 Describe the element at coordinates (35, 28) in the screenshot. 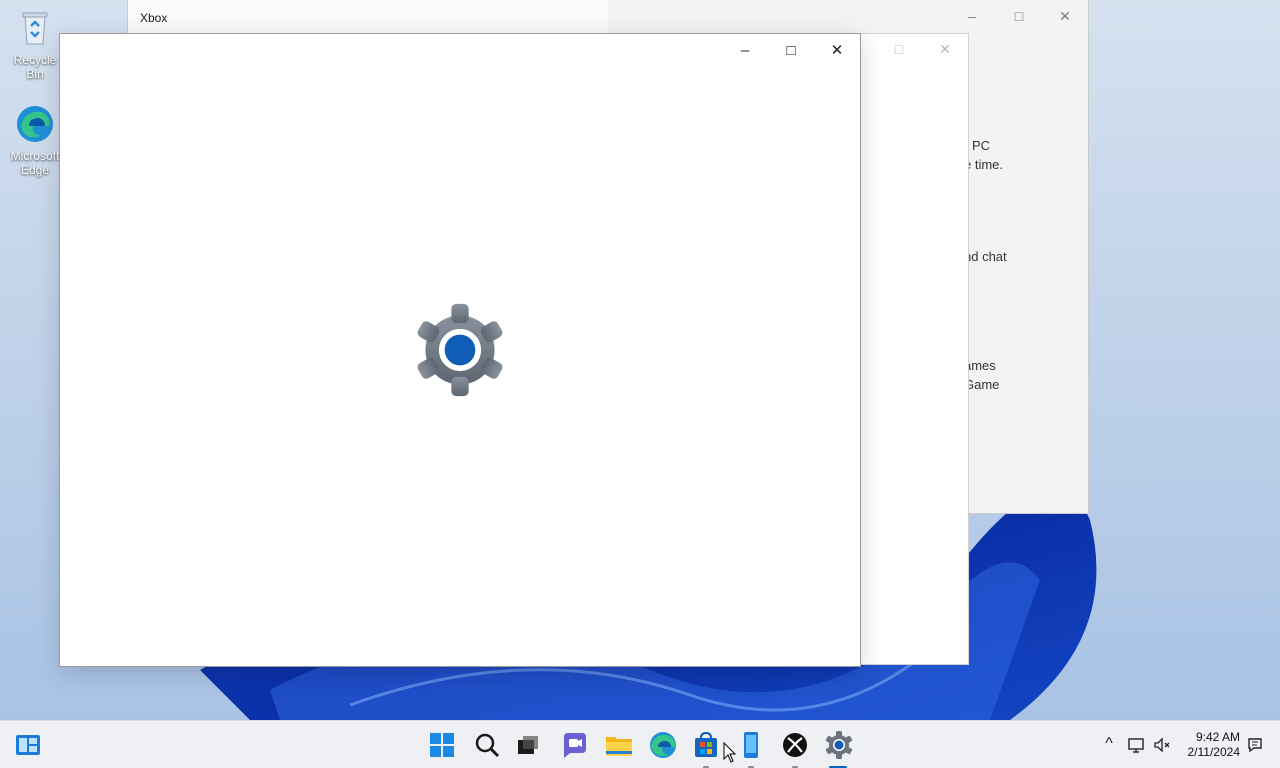

I see `recycle-bin-icon` at that location.